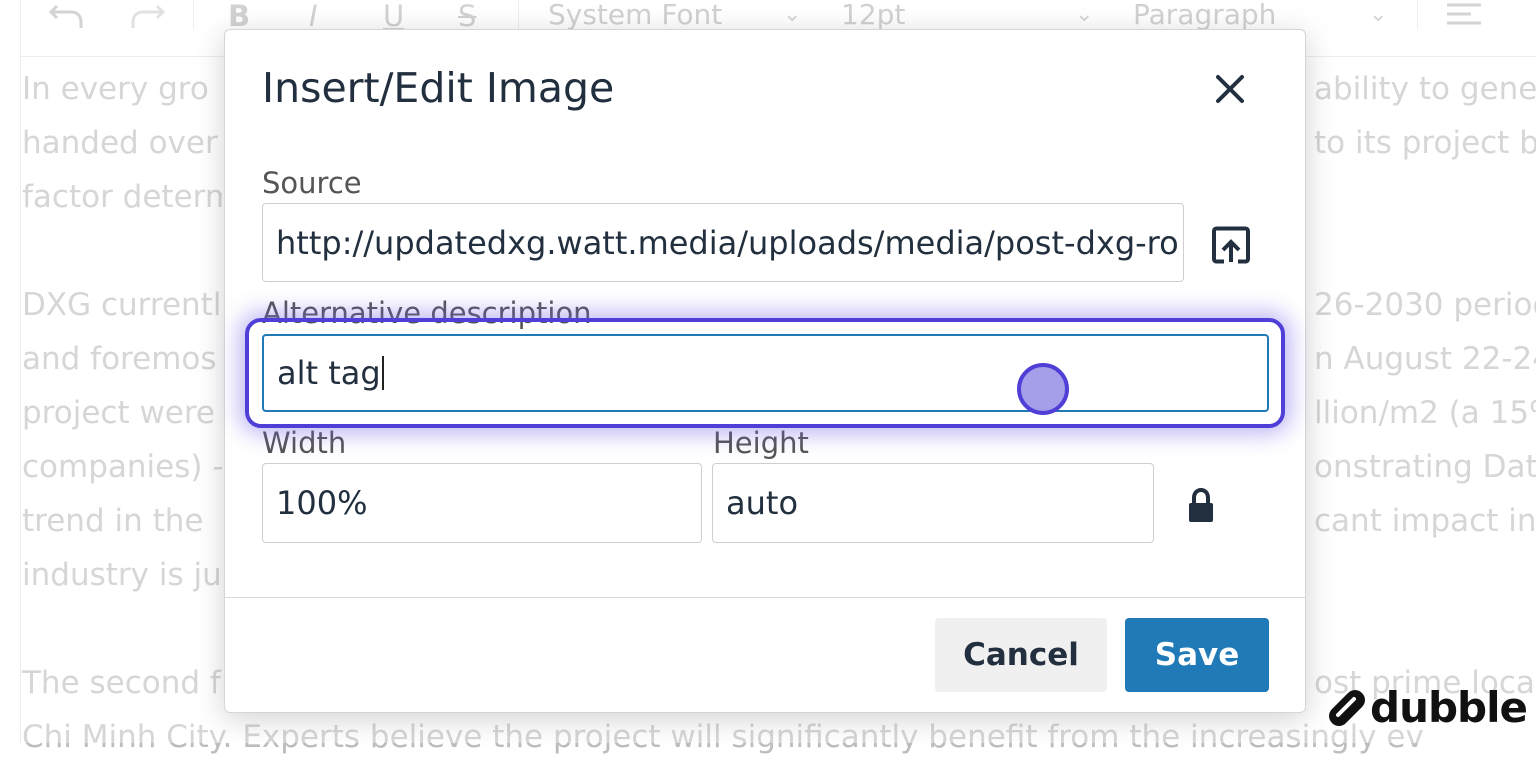 This screenshot has height=764, width=1536. What do you see at coordinates (761, 443) in the screenshot?
I see `height-label: Height` at bounding box center [761, 443].